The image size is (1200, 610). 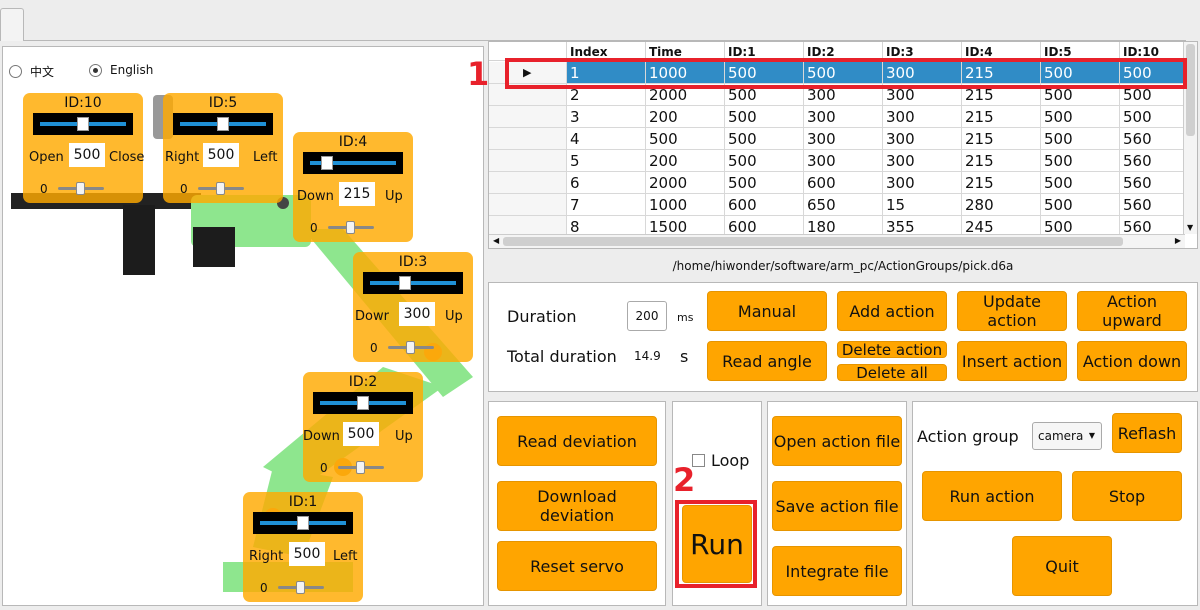 I want to click on read-deviation-button: Read deviation, so click(x=577, y=441).